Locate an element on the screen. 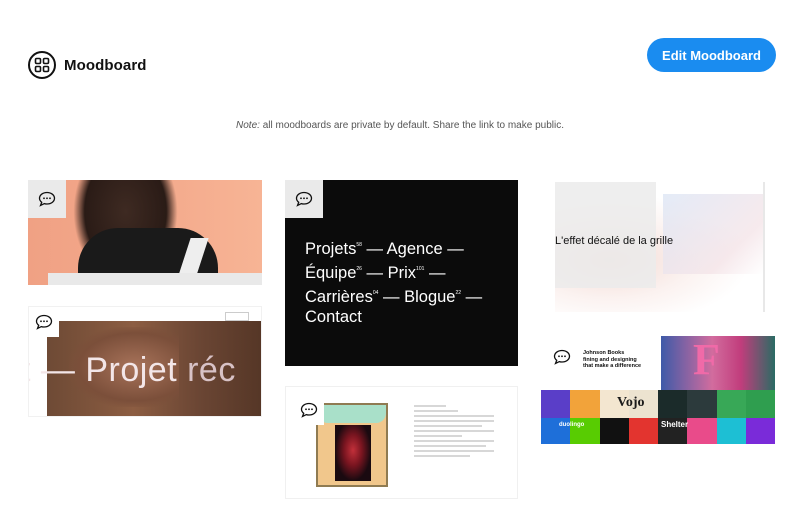  logo-duolingo: duolingo is located at coordinates (572, 425).